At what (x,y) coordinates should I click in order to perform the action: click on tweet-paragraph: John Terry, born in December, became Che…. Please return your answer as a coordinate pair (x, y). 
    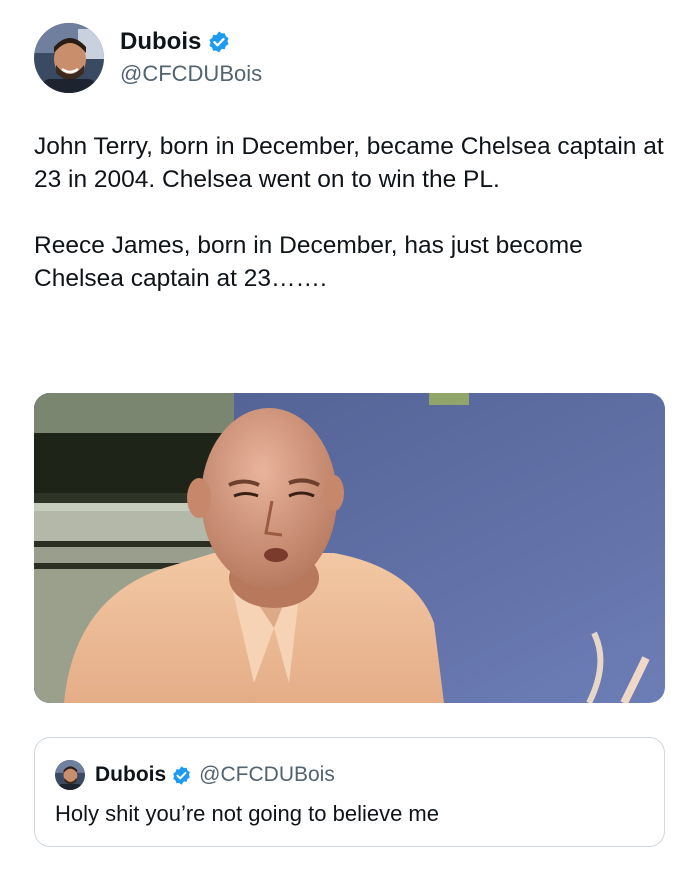
    Looking at the image, I should click on (349, 163).